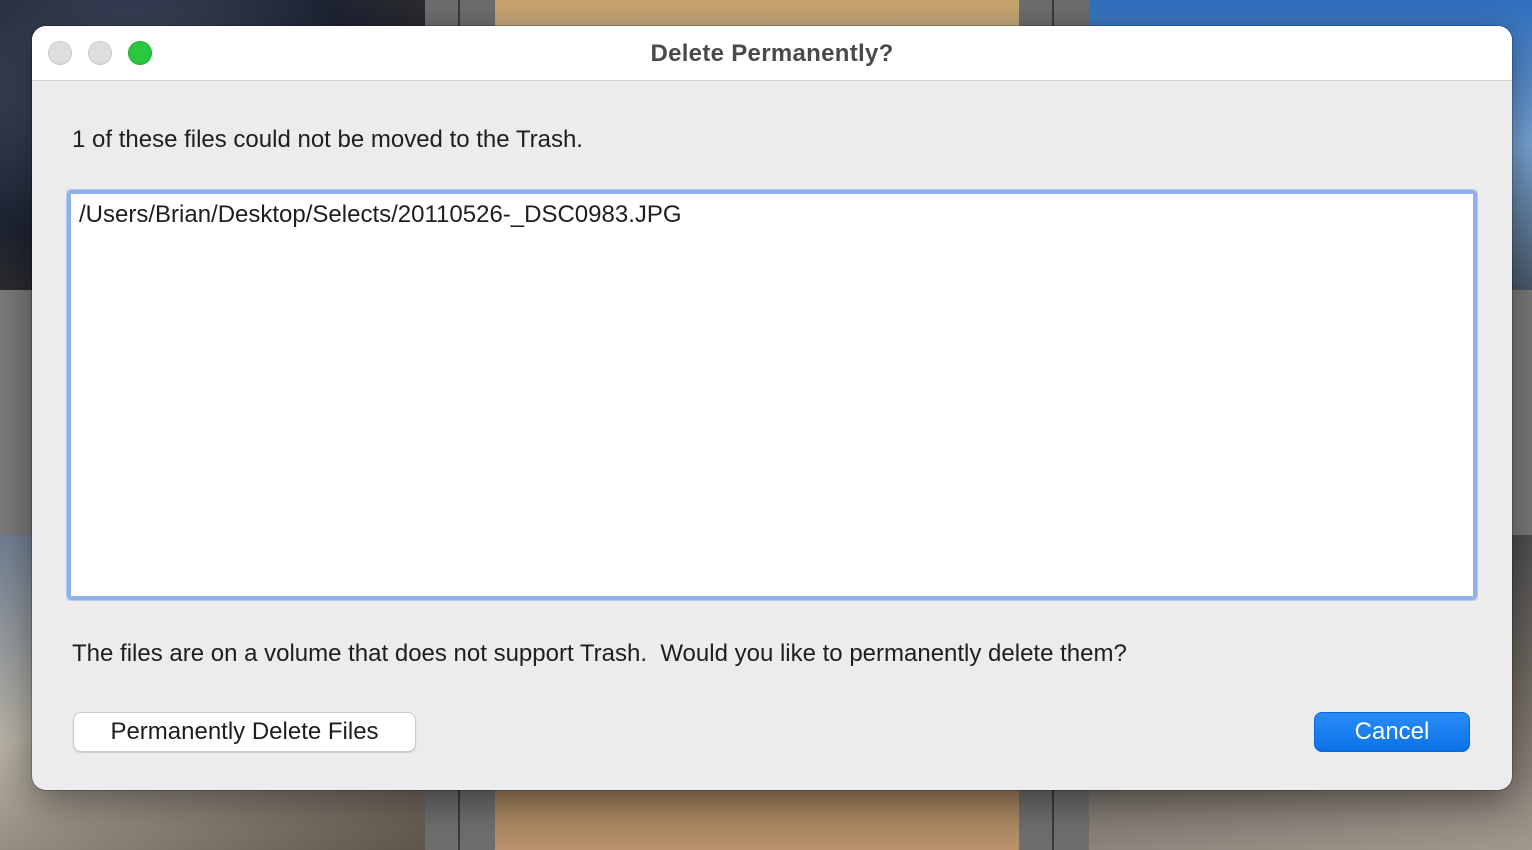 This screenshot has height=850, width=1532. I want to click on title-bar: Delete Permanently?, so click(772, 53).